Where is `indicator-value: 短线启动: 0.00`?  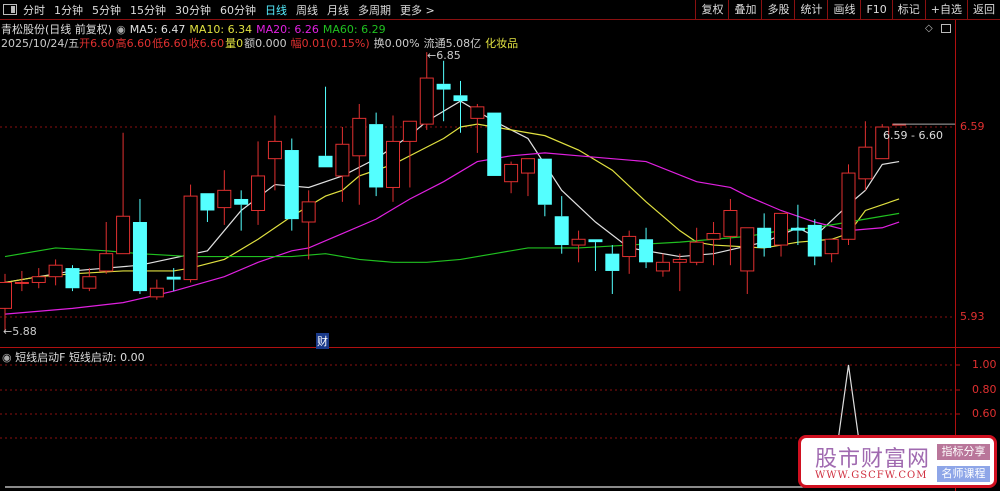 indicator-value: 短线启动: 0.00 is located at coordinates (106, 357).